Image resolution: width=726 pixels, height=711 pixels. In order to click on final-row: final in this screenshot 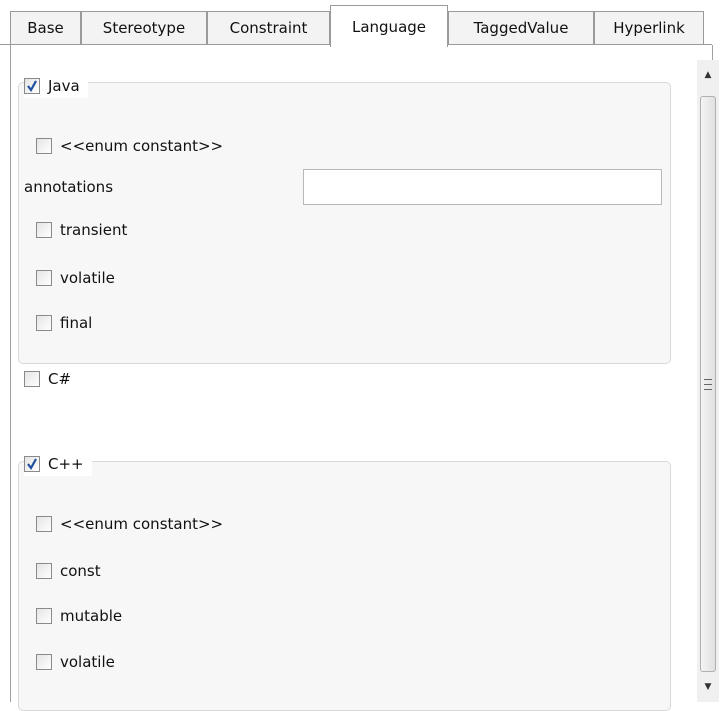, I will do `click(64, 323)`.